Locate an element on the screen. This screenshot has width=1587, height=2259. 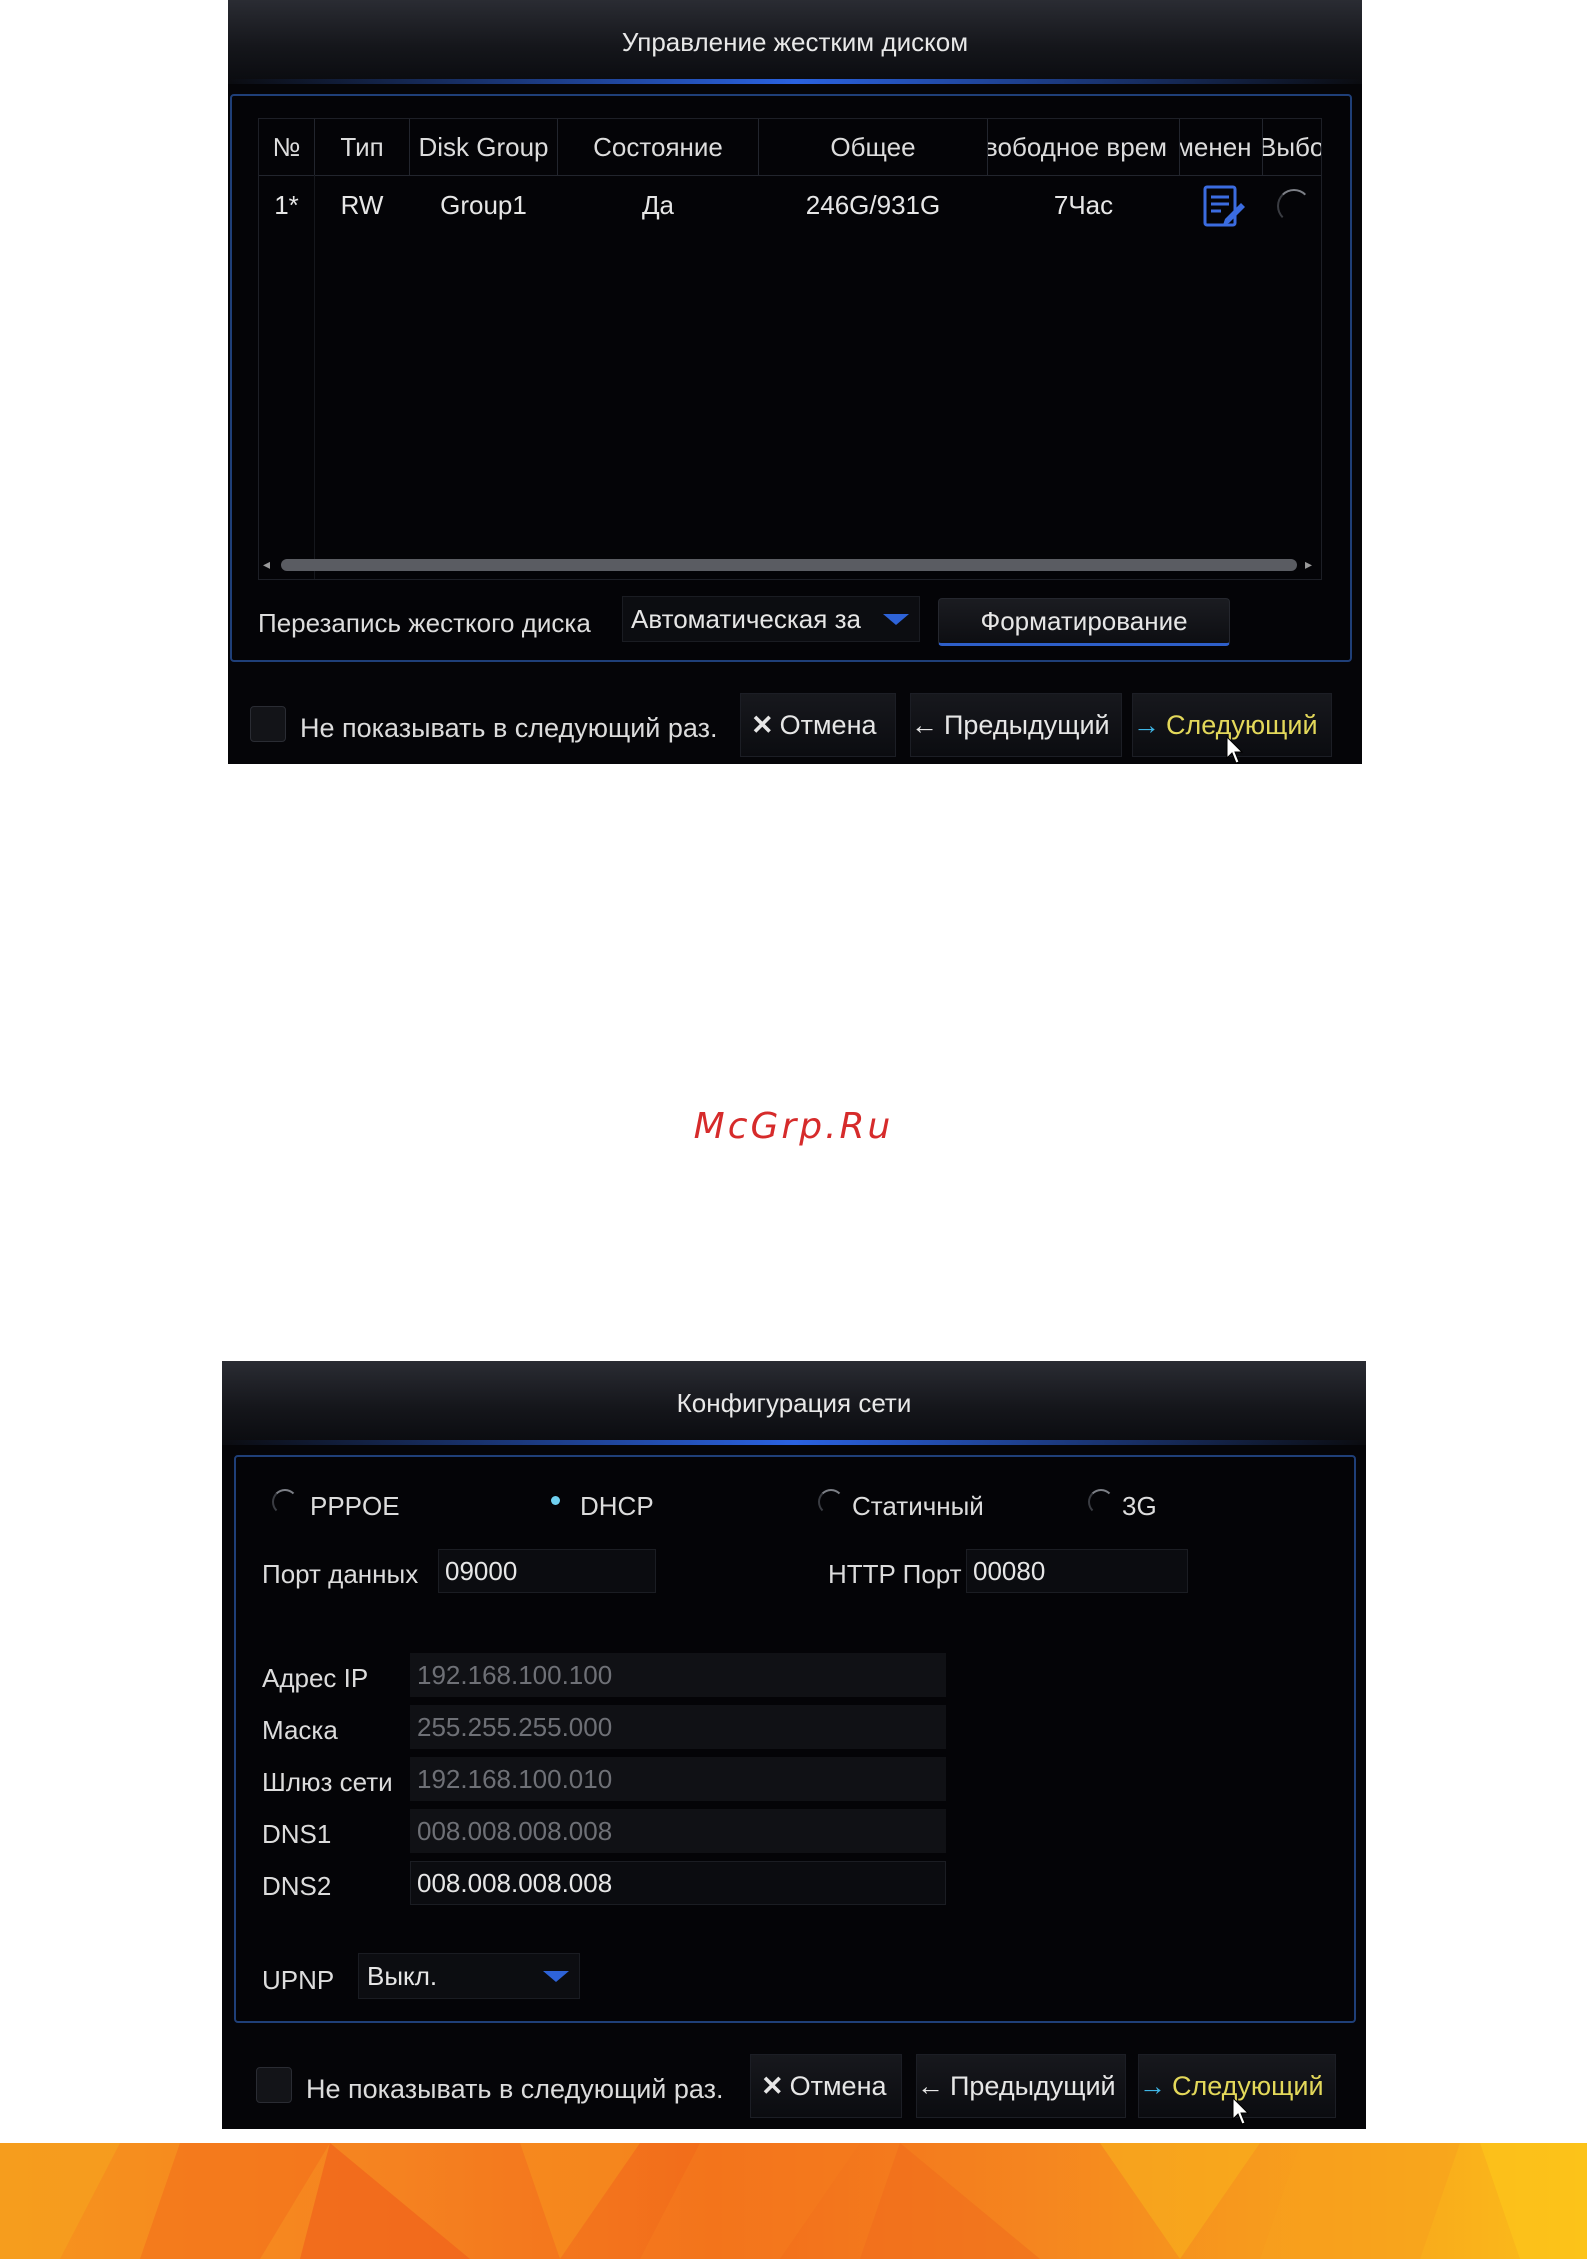
data-port-label: Порт данных is located at coordinates (340, 1574).